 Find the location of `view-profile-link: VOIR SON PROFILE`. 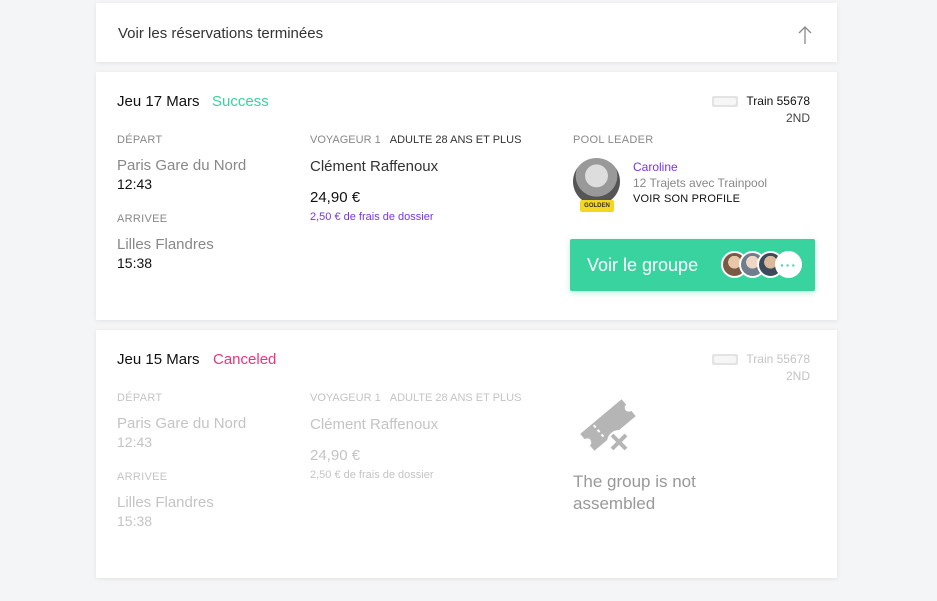

view-profile-link: VOIR SON PROFILE is located at coordinates (700, 199).